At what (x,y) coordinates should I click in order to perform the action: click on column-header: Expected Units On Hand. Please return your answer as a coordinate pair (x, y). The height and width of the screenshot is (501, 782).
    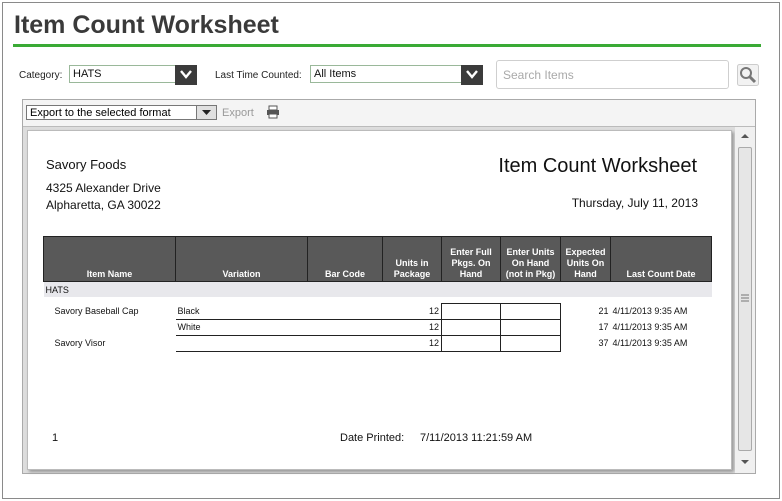
    Looking at the image, I should click on (585, 259).